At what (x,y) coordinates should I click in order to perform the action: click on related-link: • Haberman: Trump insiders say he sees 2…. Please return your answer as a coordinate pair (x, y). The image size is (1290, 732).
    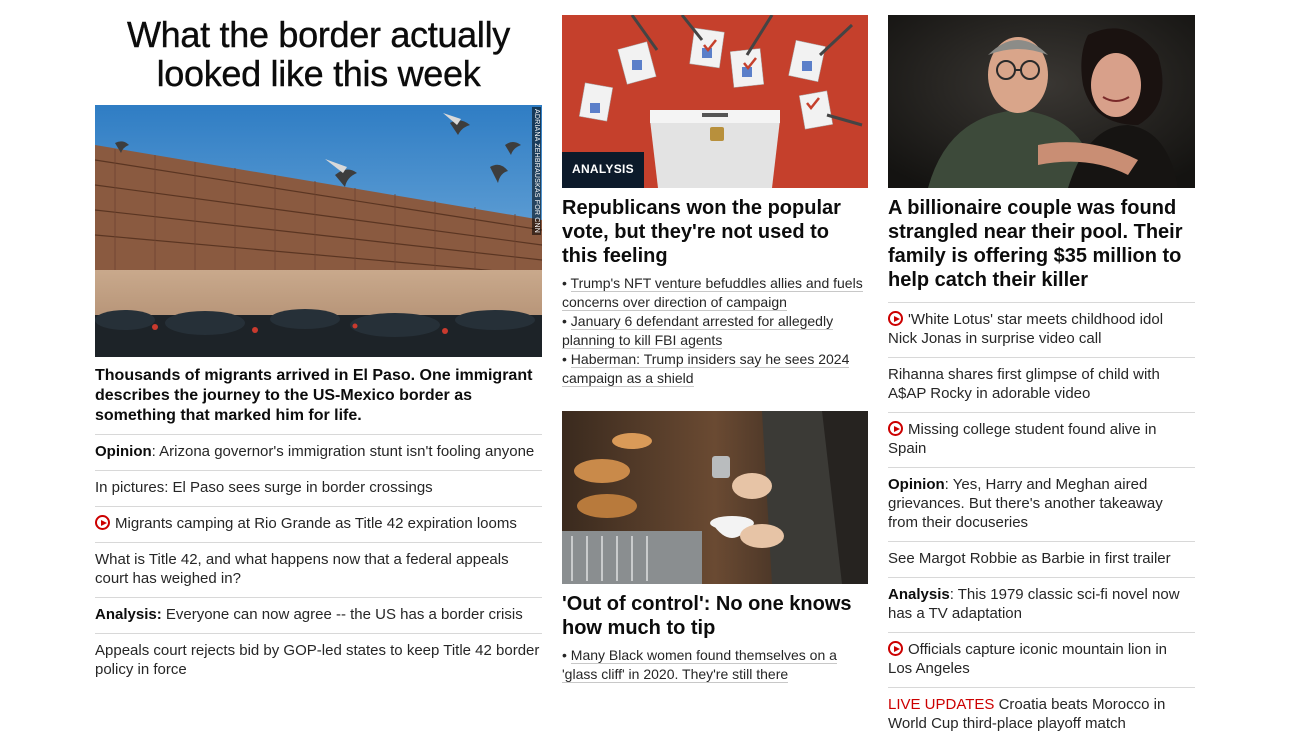
    Looking at the image, I should click on (715, 369).